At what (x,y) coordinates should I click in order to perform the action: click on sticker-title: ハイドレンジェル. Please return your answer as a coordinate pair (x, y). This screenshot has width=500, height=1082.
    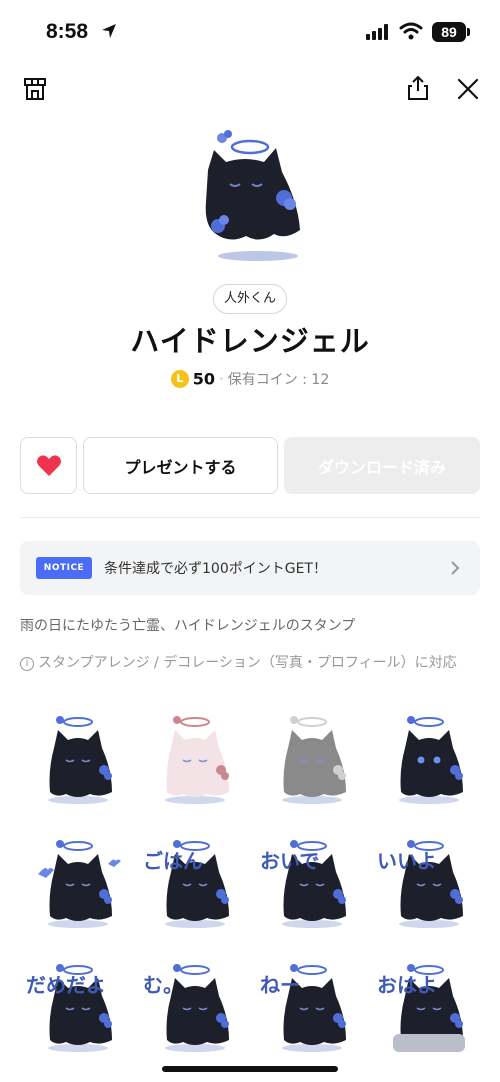
    Looking at the image, I should click on (250, 341).